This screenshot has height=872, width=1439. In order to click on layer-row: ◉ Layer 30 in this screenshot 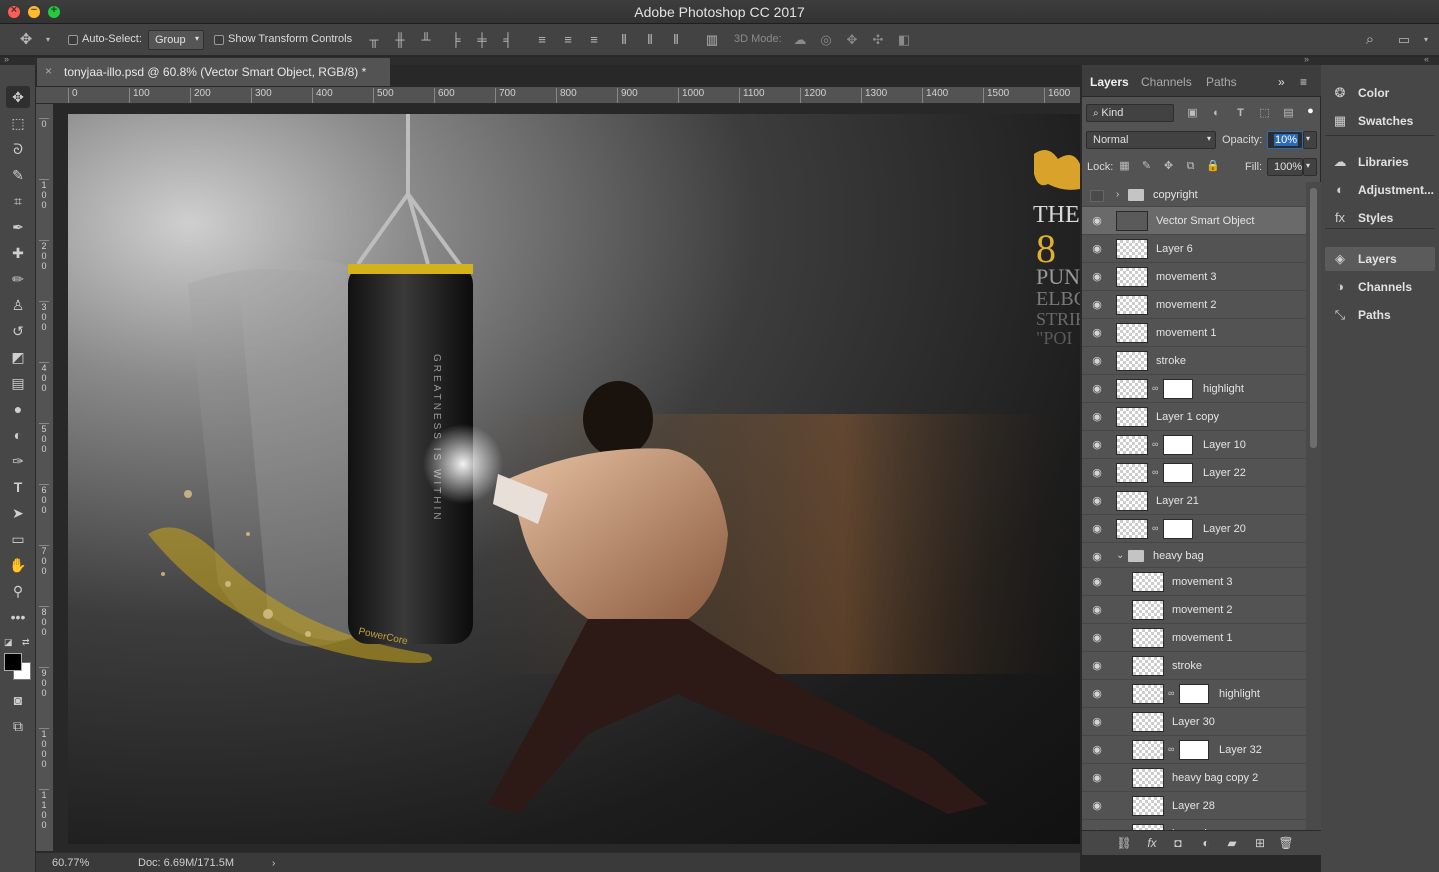, I will do `click(1194, 722)`.